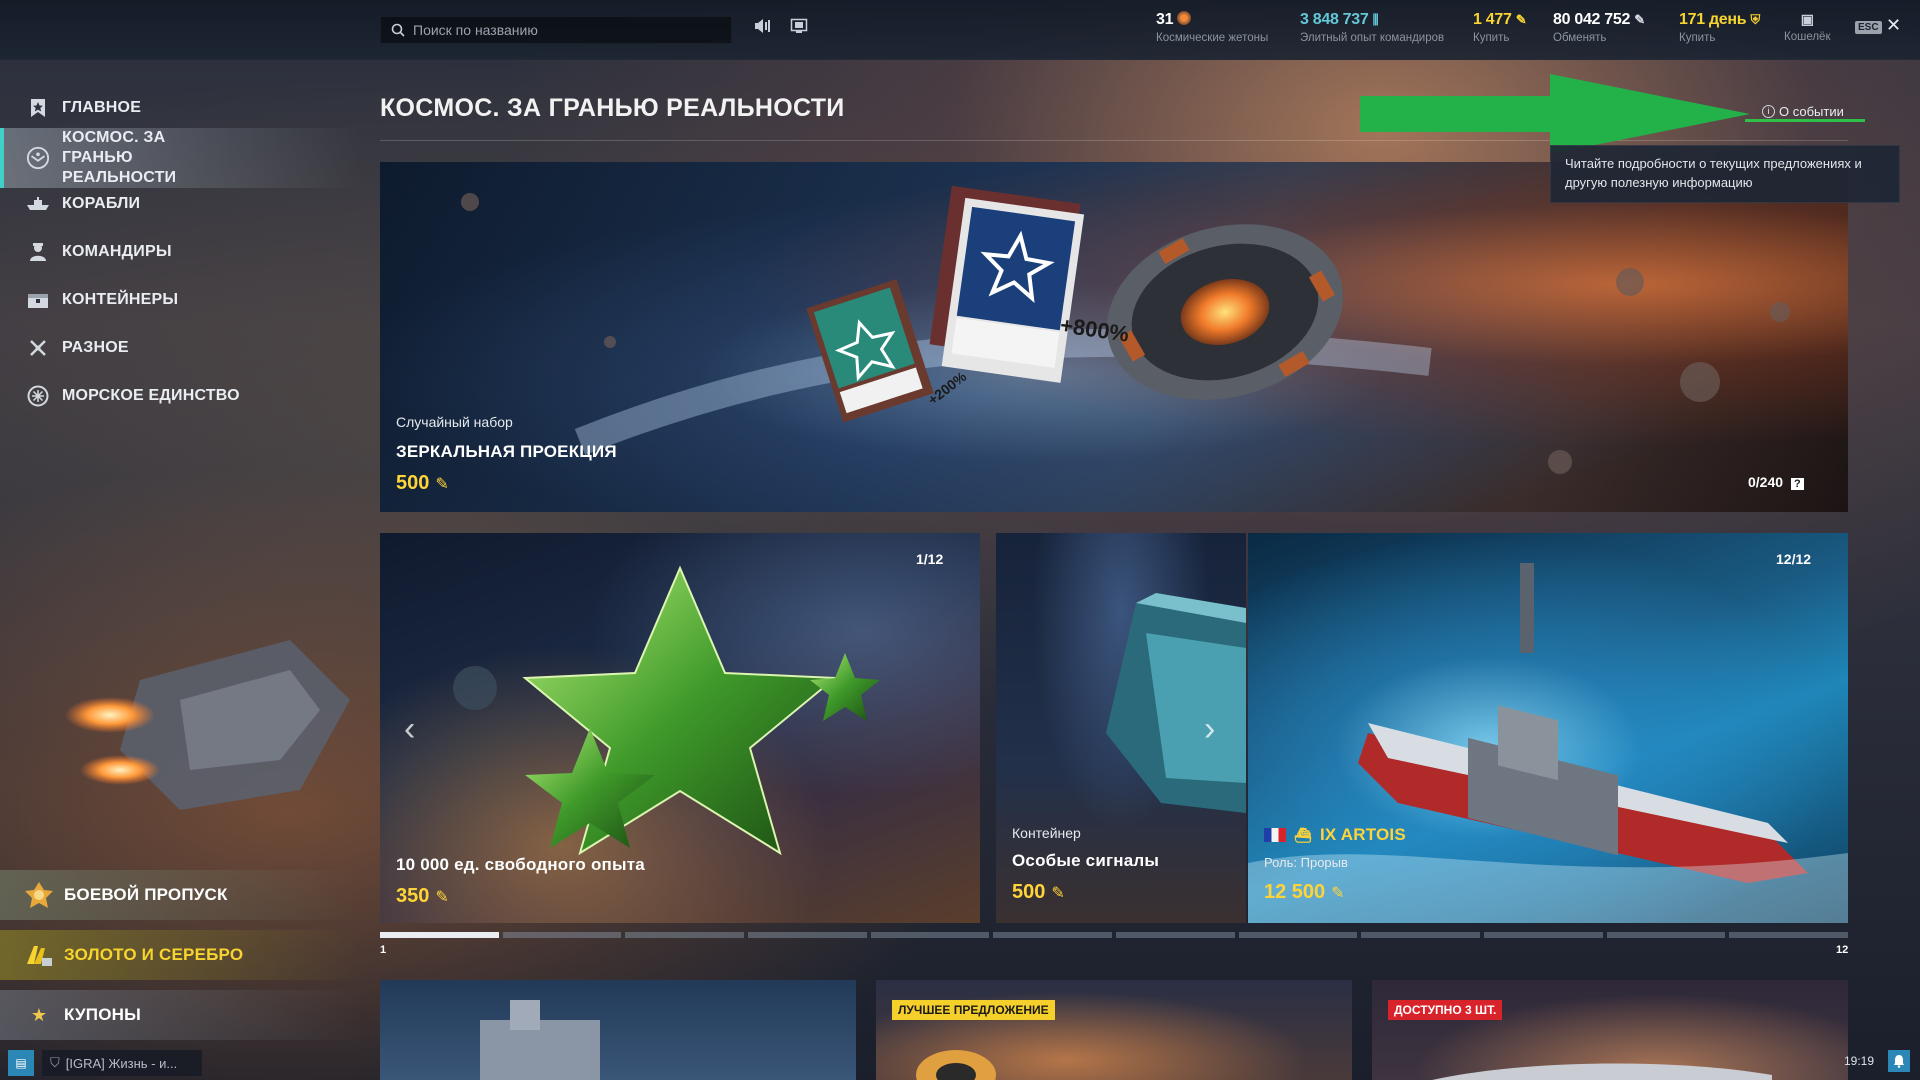  I want to click on search-box, so click(556, 30).